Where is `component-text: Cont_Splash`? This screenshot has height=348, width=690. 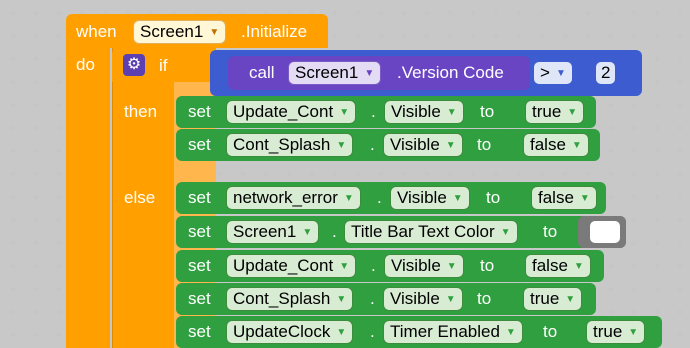 component-text: Cont_Splash is located at coordinates (282, 298).